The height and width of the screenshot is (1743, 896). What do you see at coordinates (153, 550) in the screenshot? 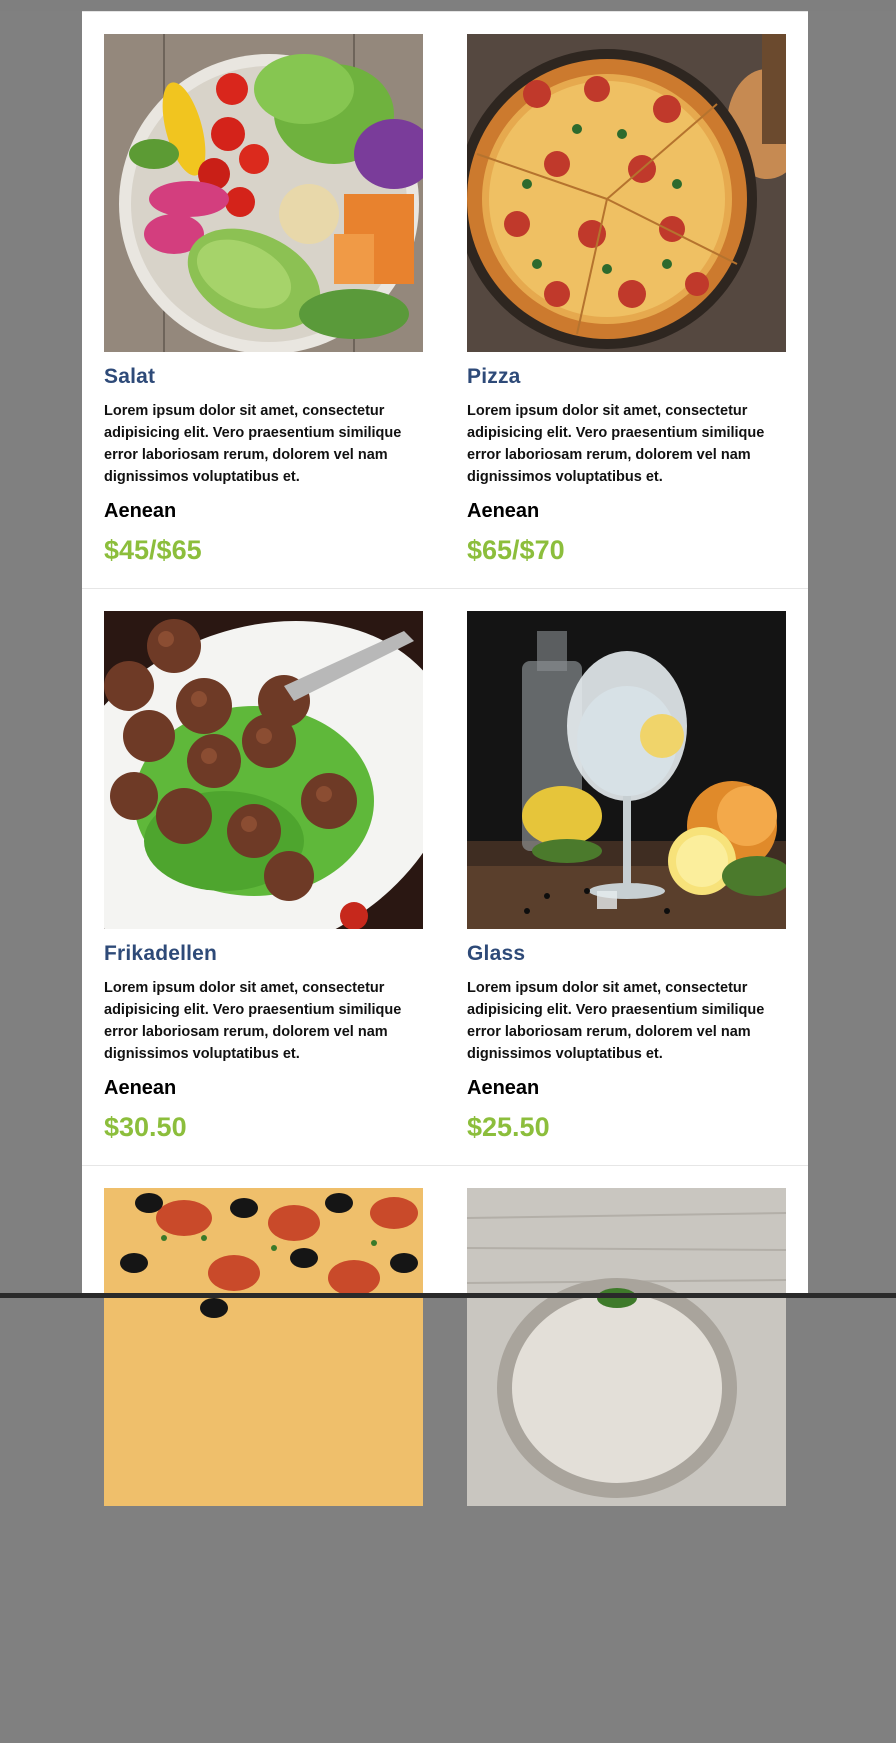
I see `item-price: $45/$65` at bounding box center [153, 550].